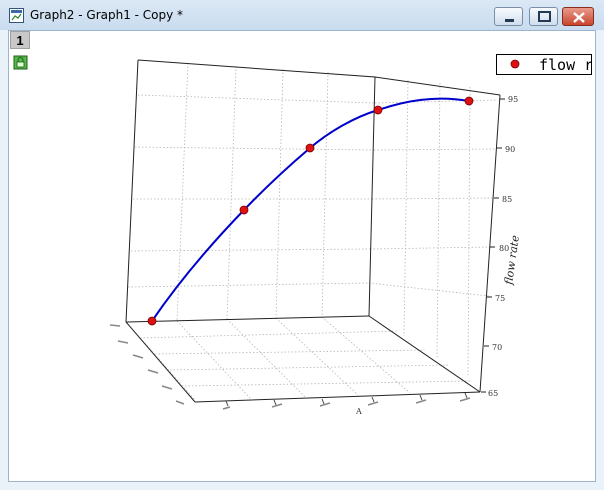 The width and height of the screenshot is (604, 490). Describe the element at coordinates (512, 260) in the screenshot. I see `z-axis-label: flow rate` at that location.